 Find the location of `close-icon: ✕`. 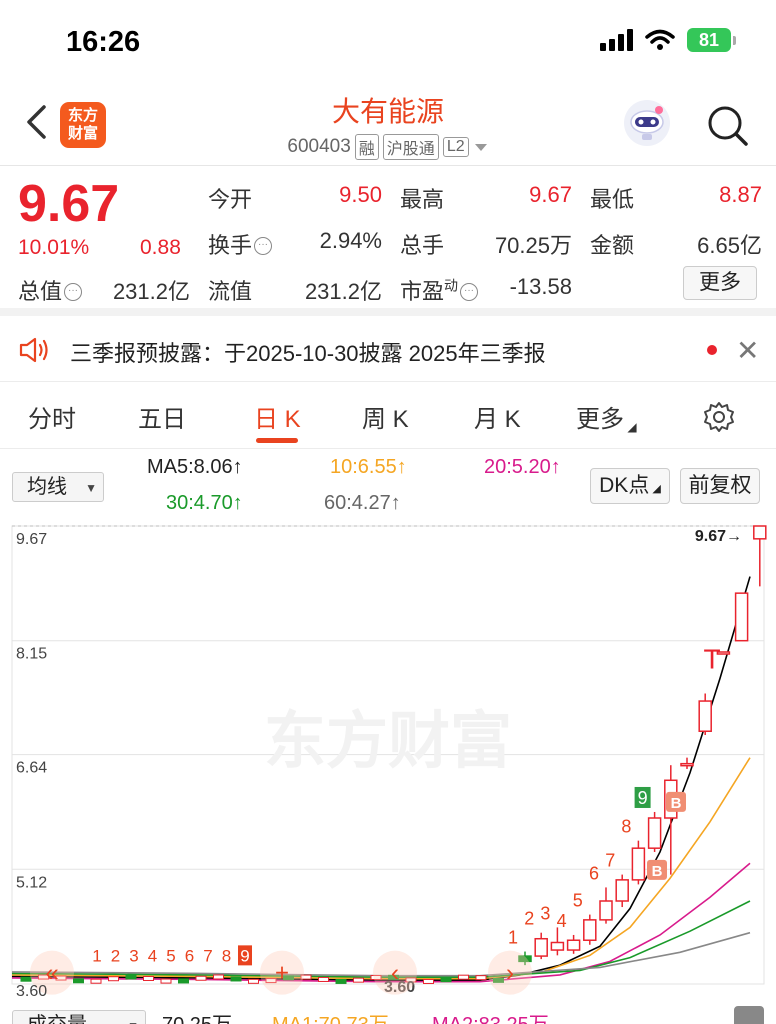

close-icon: ✕ is located at coordinates (747, 350).